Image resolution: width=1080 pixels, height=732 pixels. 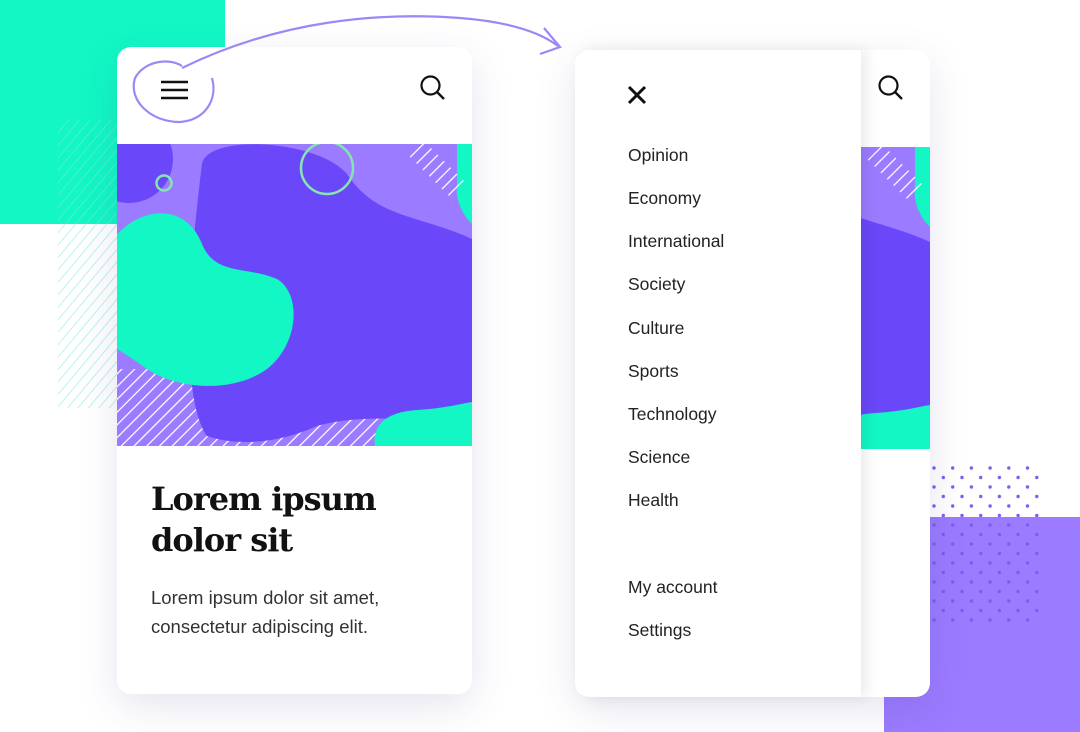 I want to click on dot-grid-decoration, so click(x=986, y=545).